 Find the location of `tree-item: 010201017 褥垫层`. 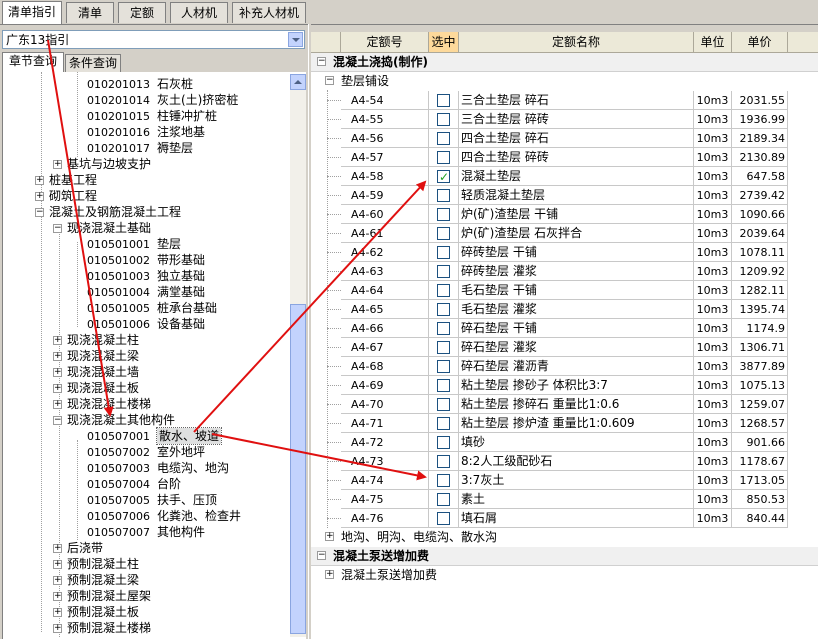

tree-item: 010201017 褥垫层 is located at coordinates (140, 148).